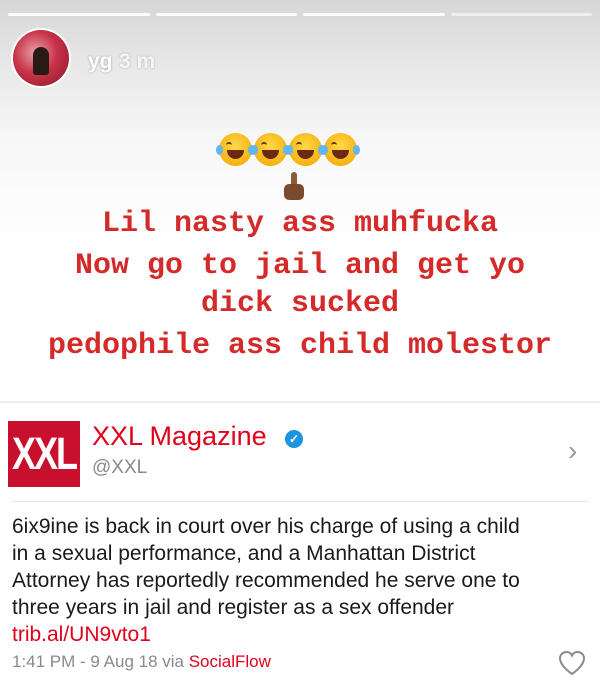 The width and height of the screenshot is (600, 689). What do you see at coordinates (572, 451) in the screenshot?
I see `chevron-right-icon: ›` at bounding box center [572, 451].